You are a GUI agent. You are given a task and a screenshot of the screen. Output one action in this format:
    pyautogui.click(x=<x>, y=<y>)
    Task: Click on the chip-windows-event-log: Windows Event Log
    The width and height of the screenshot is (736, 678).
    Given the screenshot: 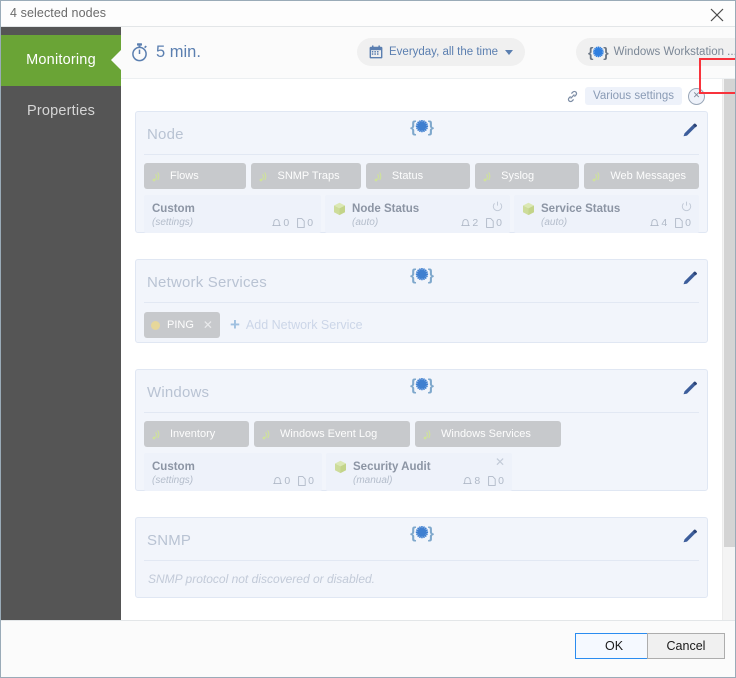 What is the action you would take?
    pyautogui.click(x=332, y=434)
    